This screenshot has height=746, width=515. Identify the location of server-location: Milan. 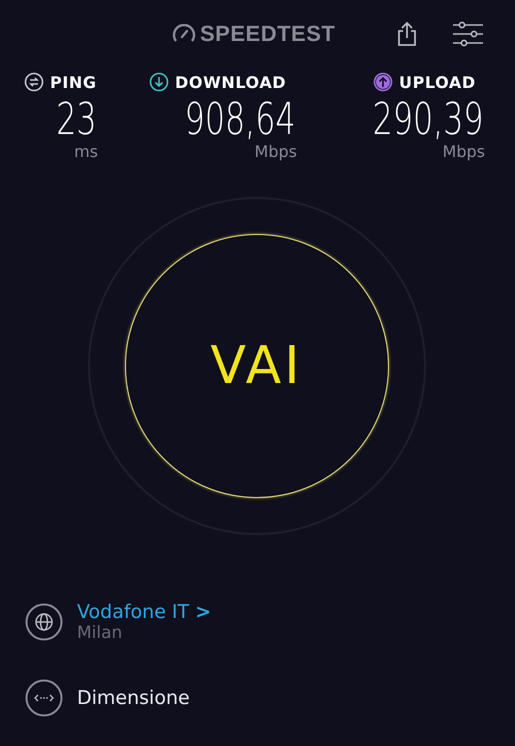
(100, 633).